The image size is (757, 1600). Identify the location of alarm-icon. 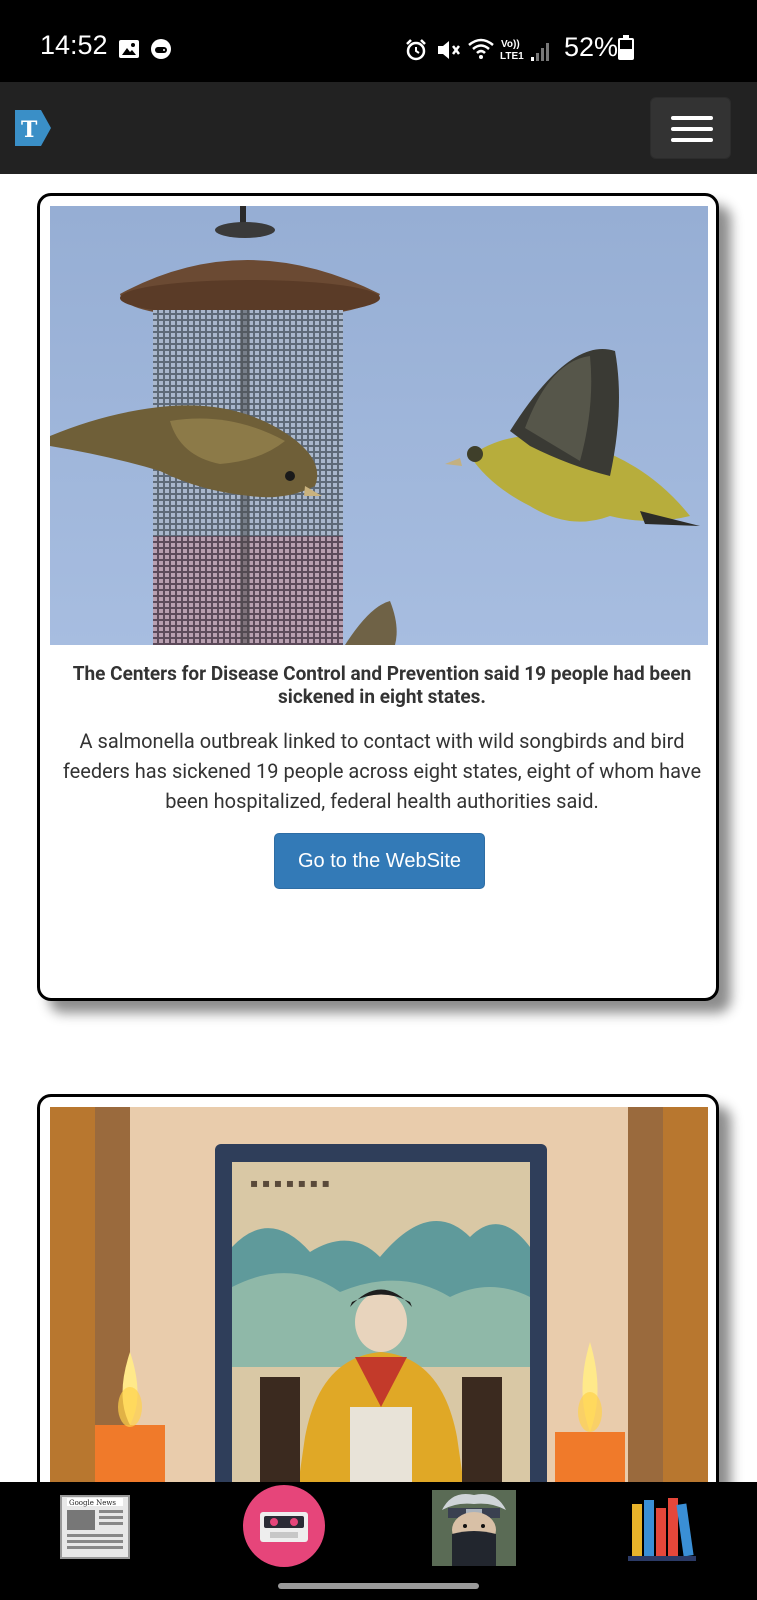
(416, 50).